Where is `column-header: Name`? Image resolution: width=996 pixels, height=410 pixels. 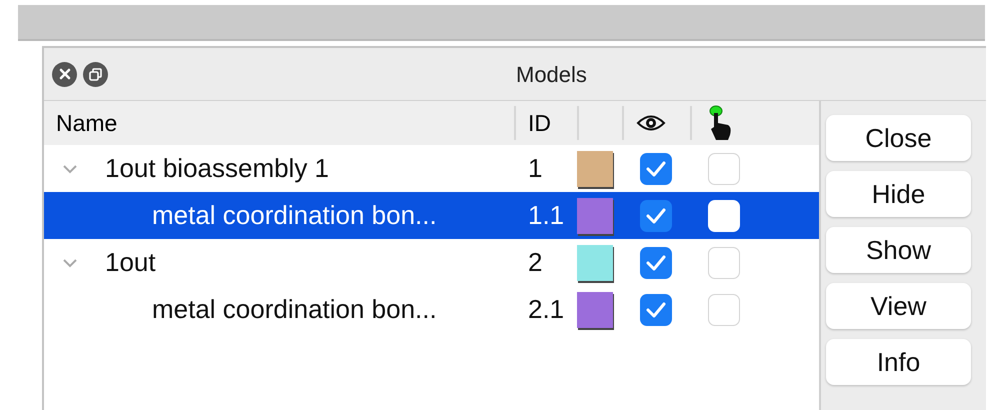 column-header: Name is located at coordinates (87, 123).